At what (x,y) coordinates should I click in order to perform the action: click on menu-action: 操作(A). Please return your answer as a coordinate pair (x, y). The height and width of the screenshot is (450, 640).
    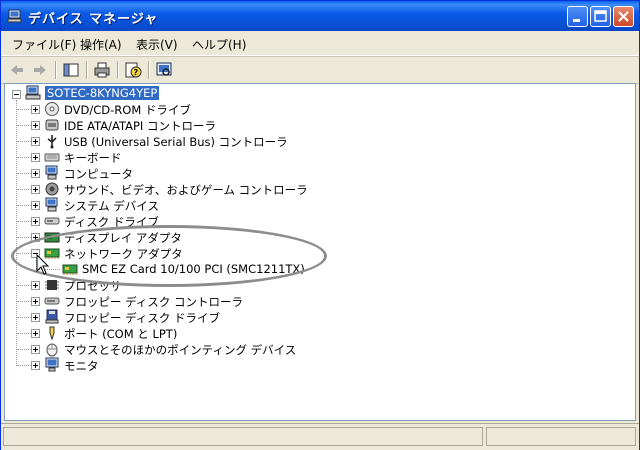
    Looking at the image, I should click on (101, 44).